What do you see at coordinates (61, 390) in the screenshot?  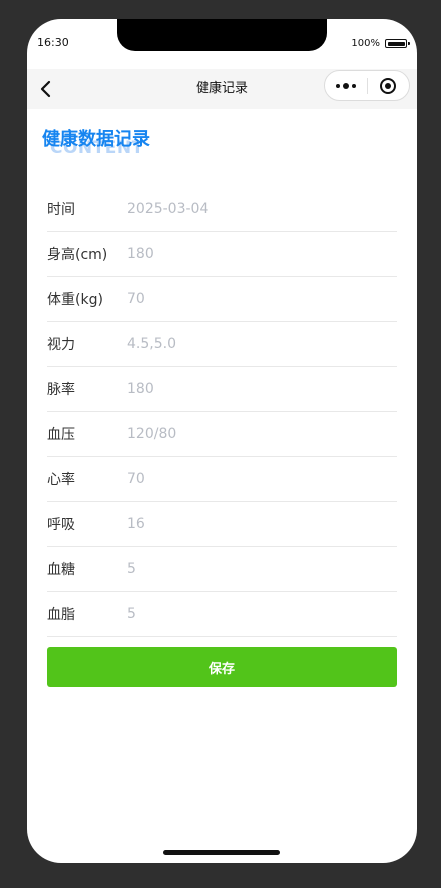 I see `field-label: 脉率` at bounding box center [61, 390].